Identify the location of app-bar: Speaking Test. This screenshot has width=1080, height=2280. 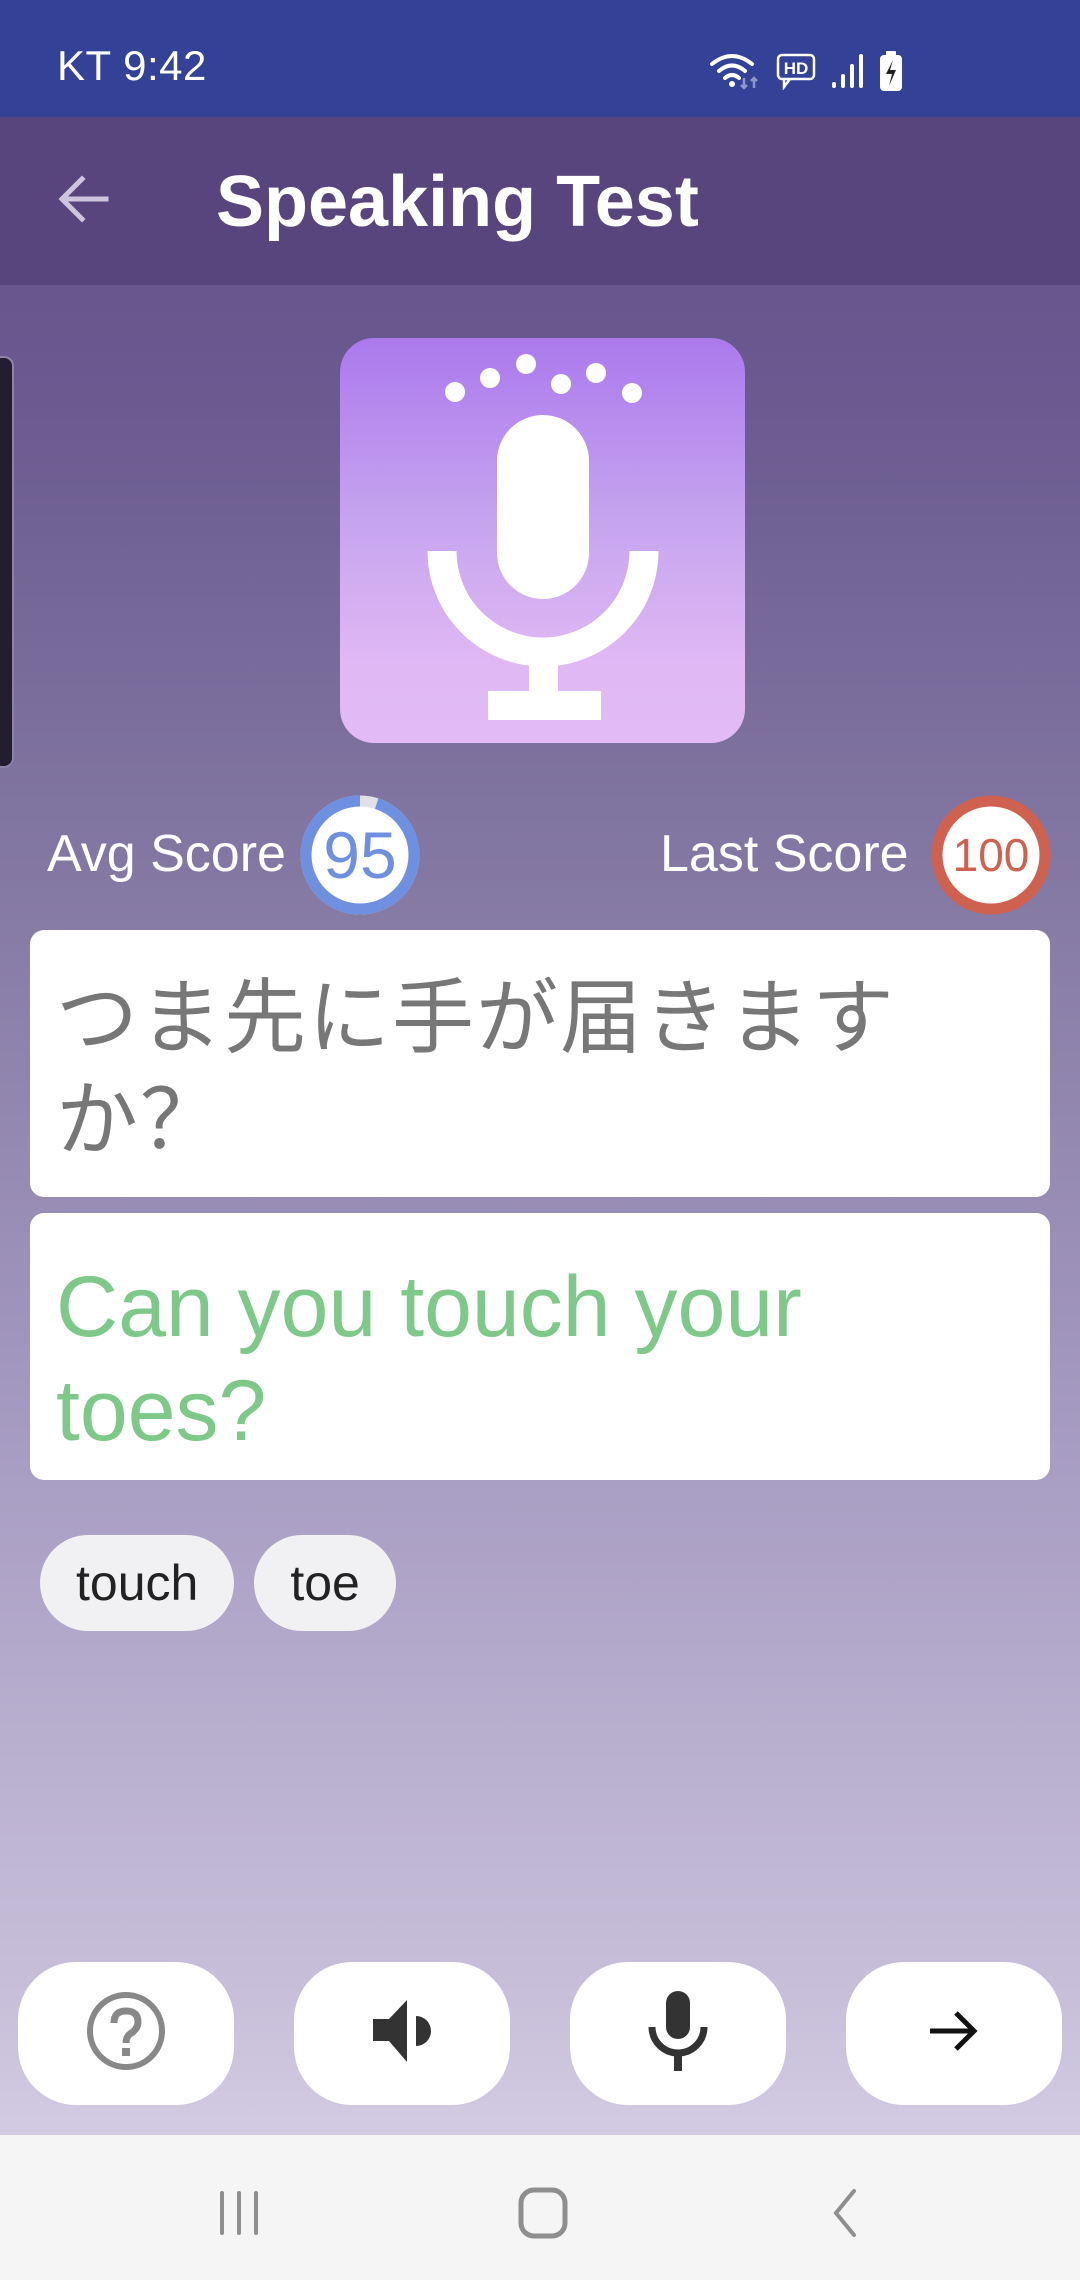
(540, 201).